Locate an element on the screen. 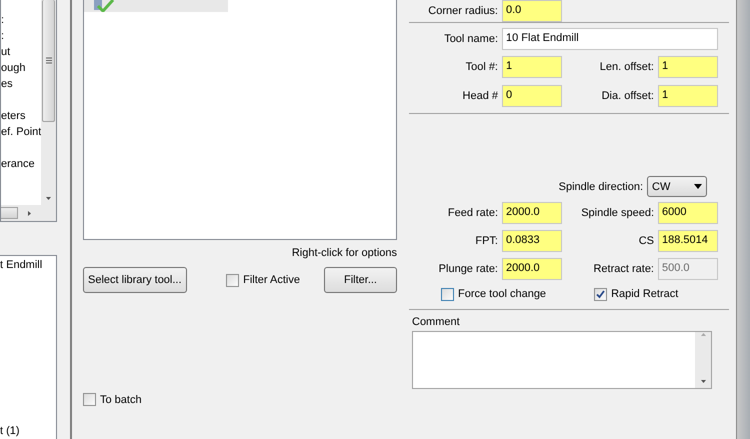 This screenshot has width=750, height=439. field-label: Len. offset: is located at coordinates (626, 66).